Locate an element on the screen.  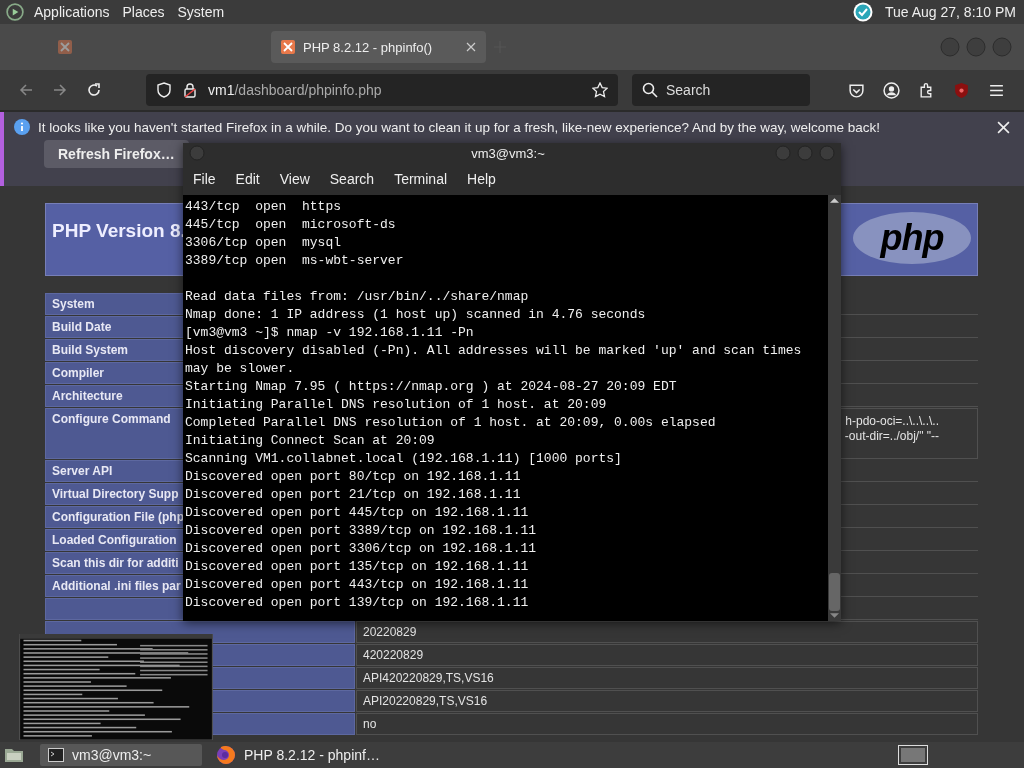
table-value-cell: API420220829,TS,VS16 is located at coordinates (667, 678).